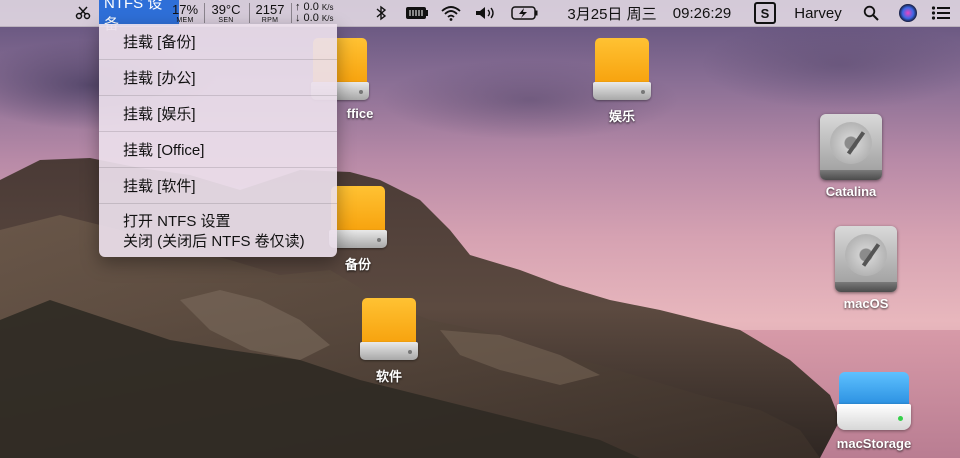  I want to click on desktop-icon-label: ffice, so click(360, 113).